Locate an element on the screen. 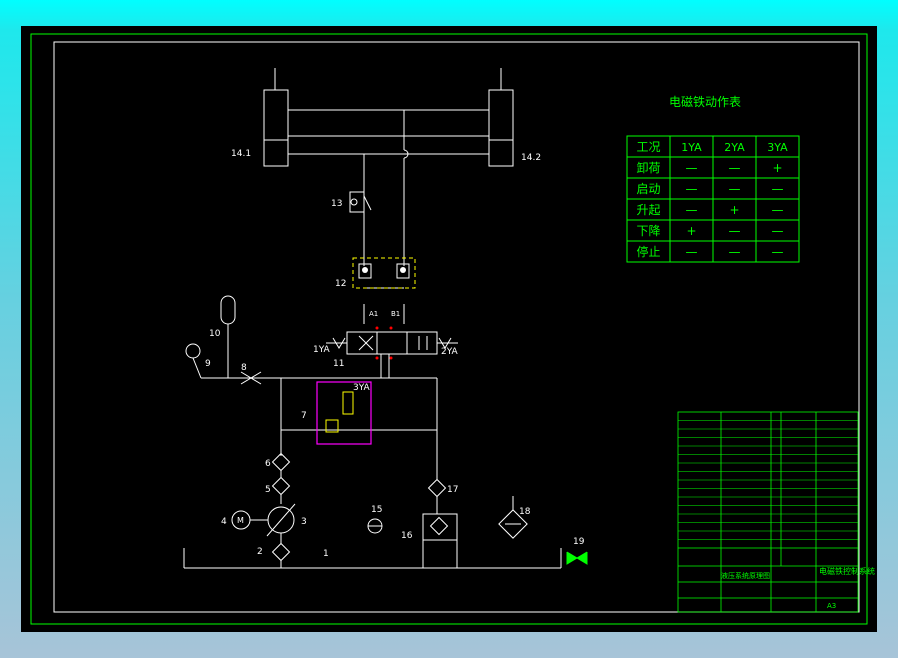  label-16: 16 is located at coordinates (407, 536).